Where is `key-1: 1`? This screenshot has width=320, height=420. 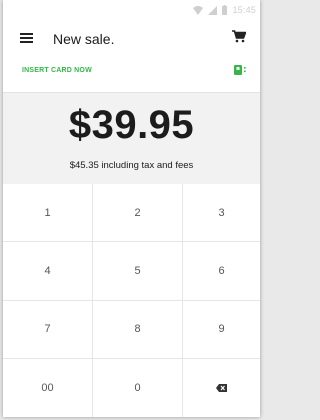
key-1: 1 is located at coordinates (48, 213).